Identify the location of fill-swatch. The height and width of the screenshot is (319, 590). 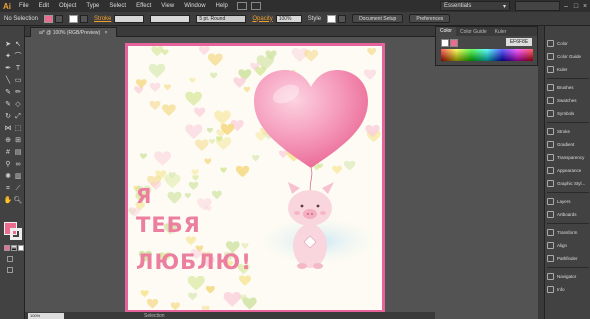
(49, 18).